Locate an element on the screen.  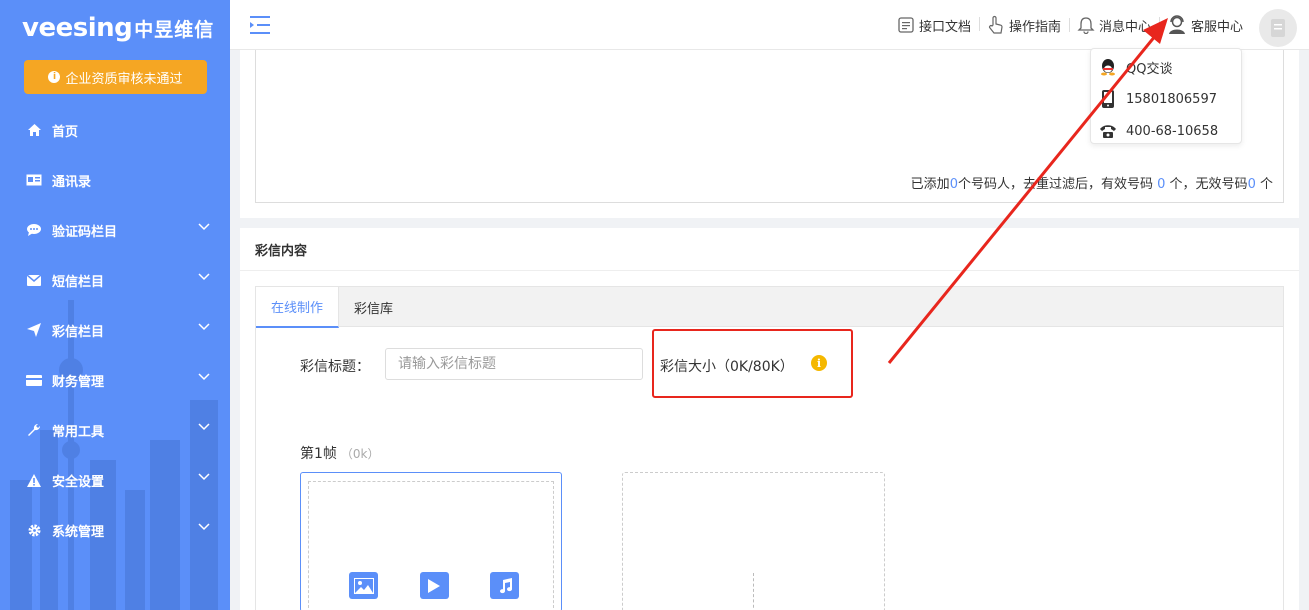
sidebar-item-sms: 短信栏目 is located at coordinates (115, 280).